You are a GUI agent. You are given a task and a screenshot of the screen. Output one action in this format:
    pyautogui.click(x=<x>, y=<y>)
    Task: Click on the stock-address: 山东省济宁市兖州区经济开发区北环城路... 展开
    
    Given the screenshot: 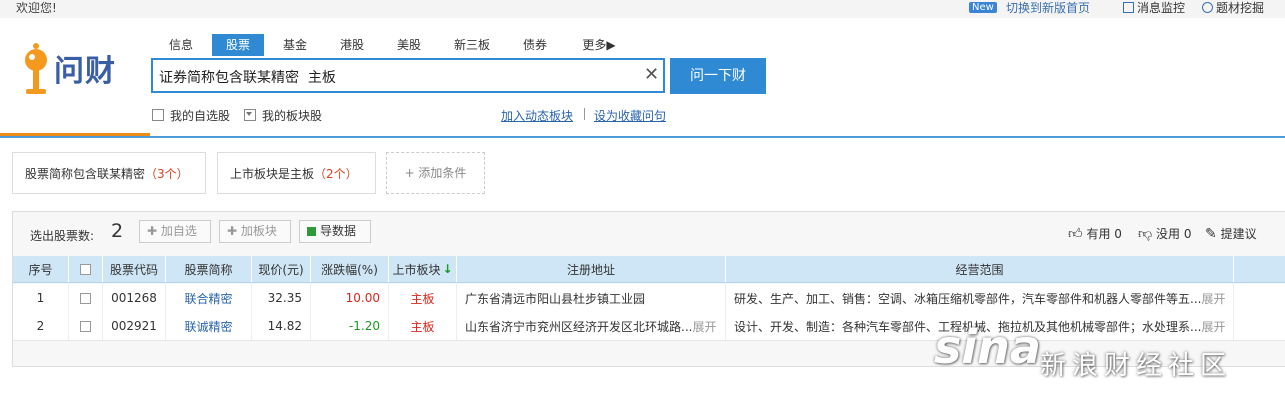 What is the action you would take?
    pyautogui.click(x=591, y=326)
    